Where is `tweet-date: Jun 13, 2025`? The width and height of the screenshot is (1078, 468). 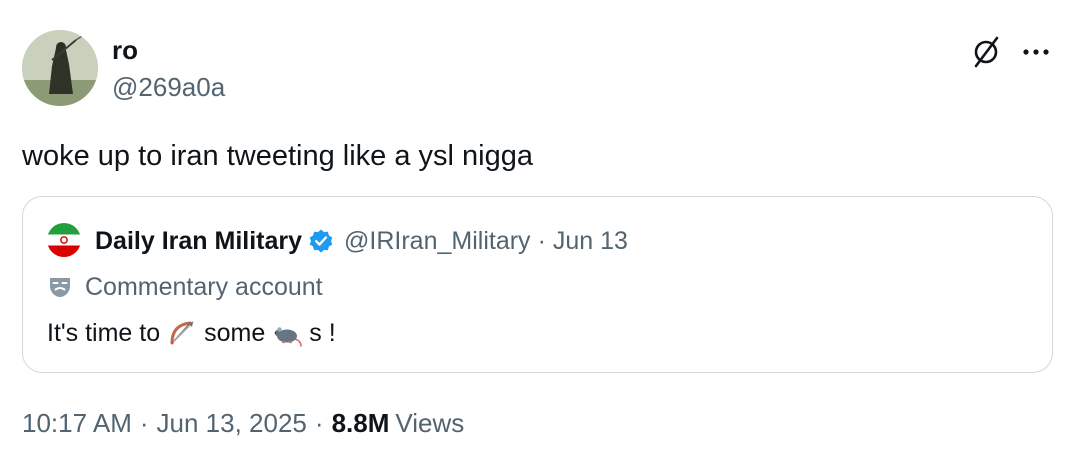 tweet-date: Jun 13, 2025 is located at coordinates (232, 423).